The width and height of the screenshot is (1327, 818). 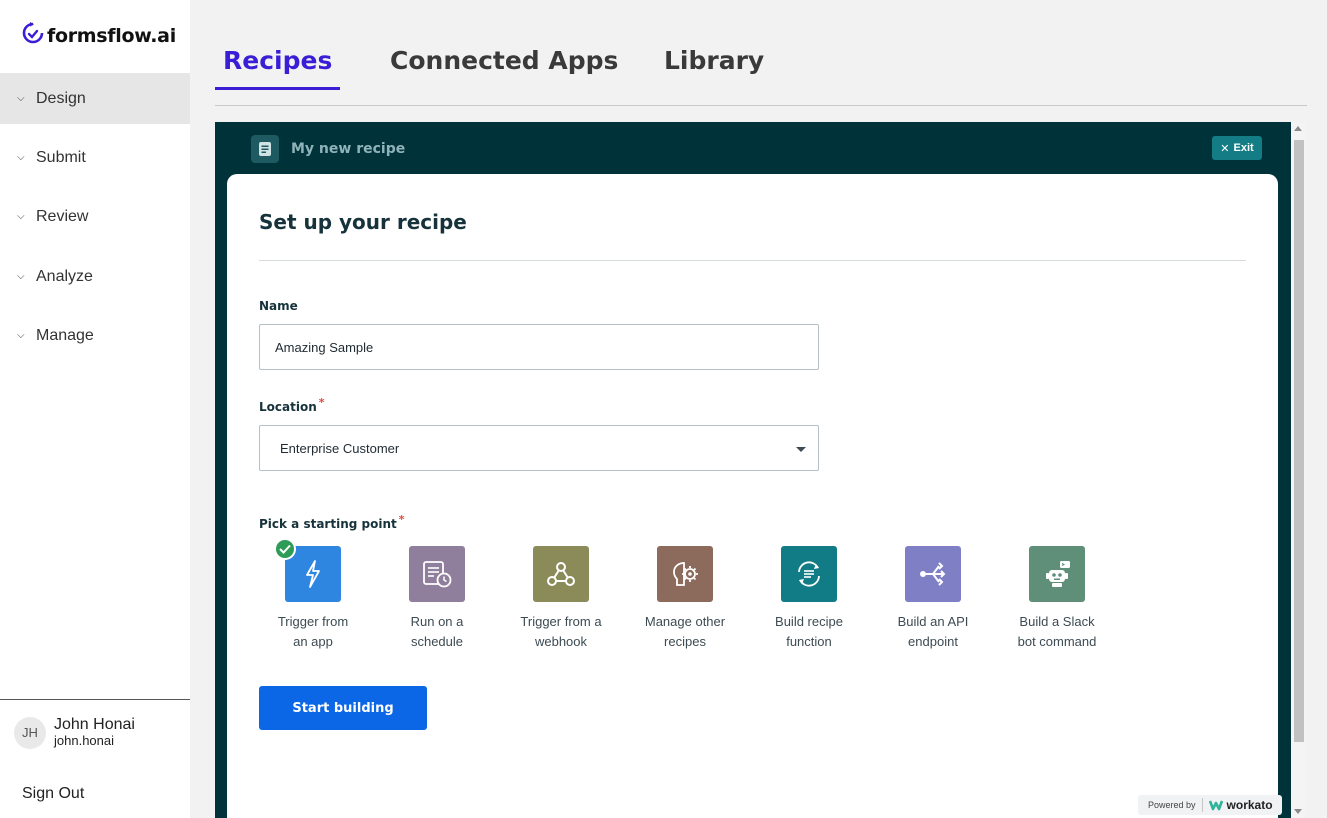 What do you see at coordinates (437, 631) in the screenshot?
I see `starter-label: Run on a schedule` at bounding box center [437, 631].